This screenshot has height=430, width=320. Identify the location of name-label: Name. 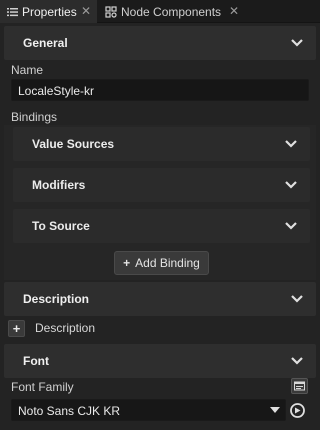
(27, 70).